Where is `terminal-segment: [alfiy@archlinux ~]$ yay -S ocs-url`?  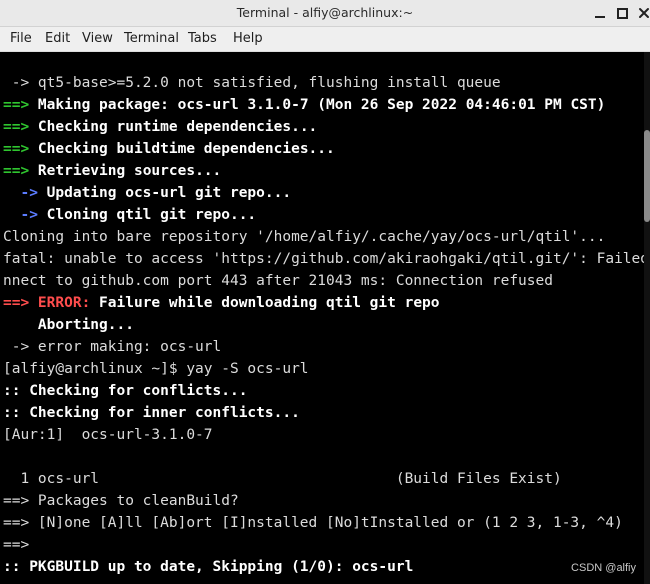
terminal-segment: [alfiy@archlinux ~]$ yay -S ocs-url is located at coordinates (156, 369).